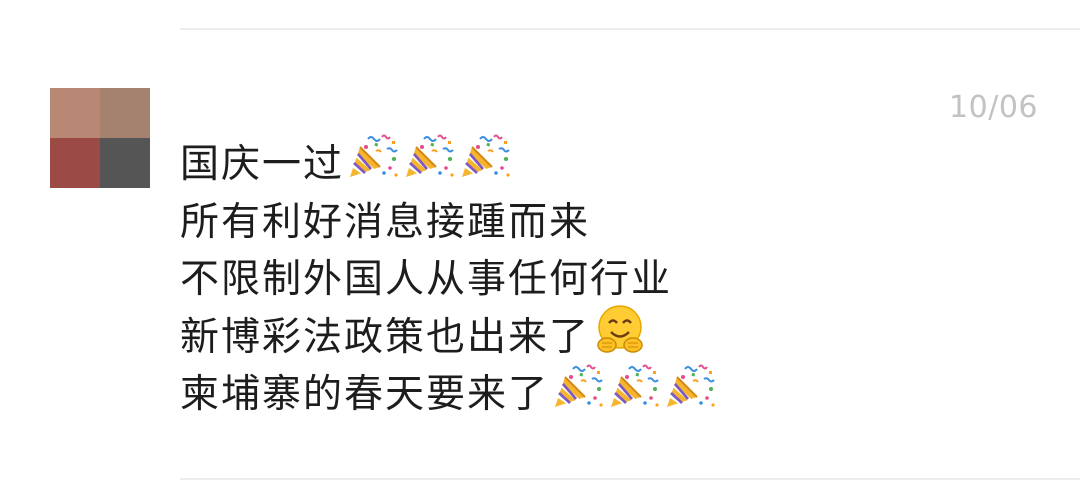  I want to click on message-line-text: 不限制外国人从事任何行业, so click(426, 279).